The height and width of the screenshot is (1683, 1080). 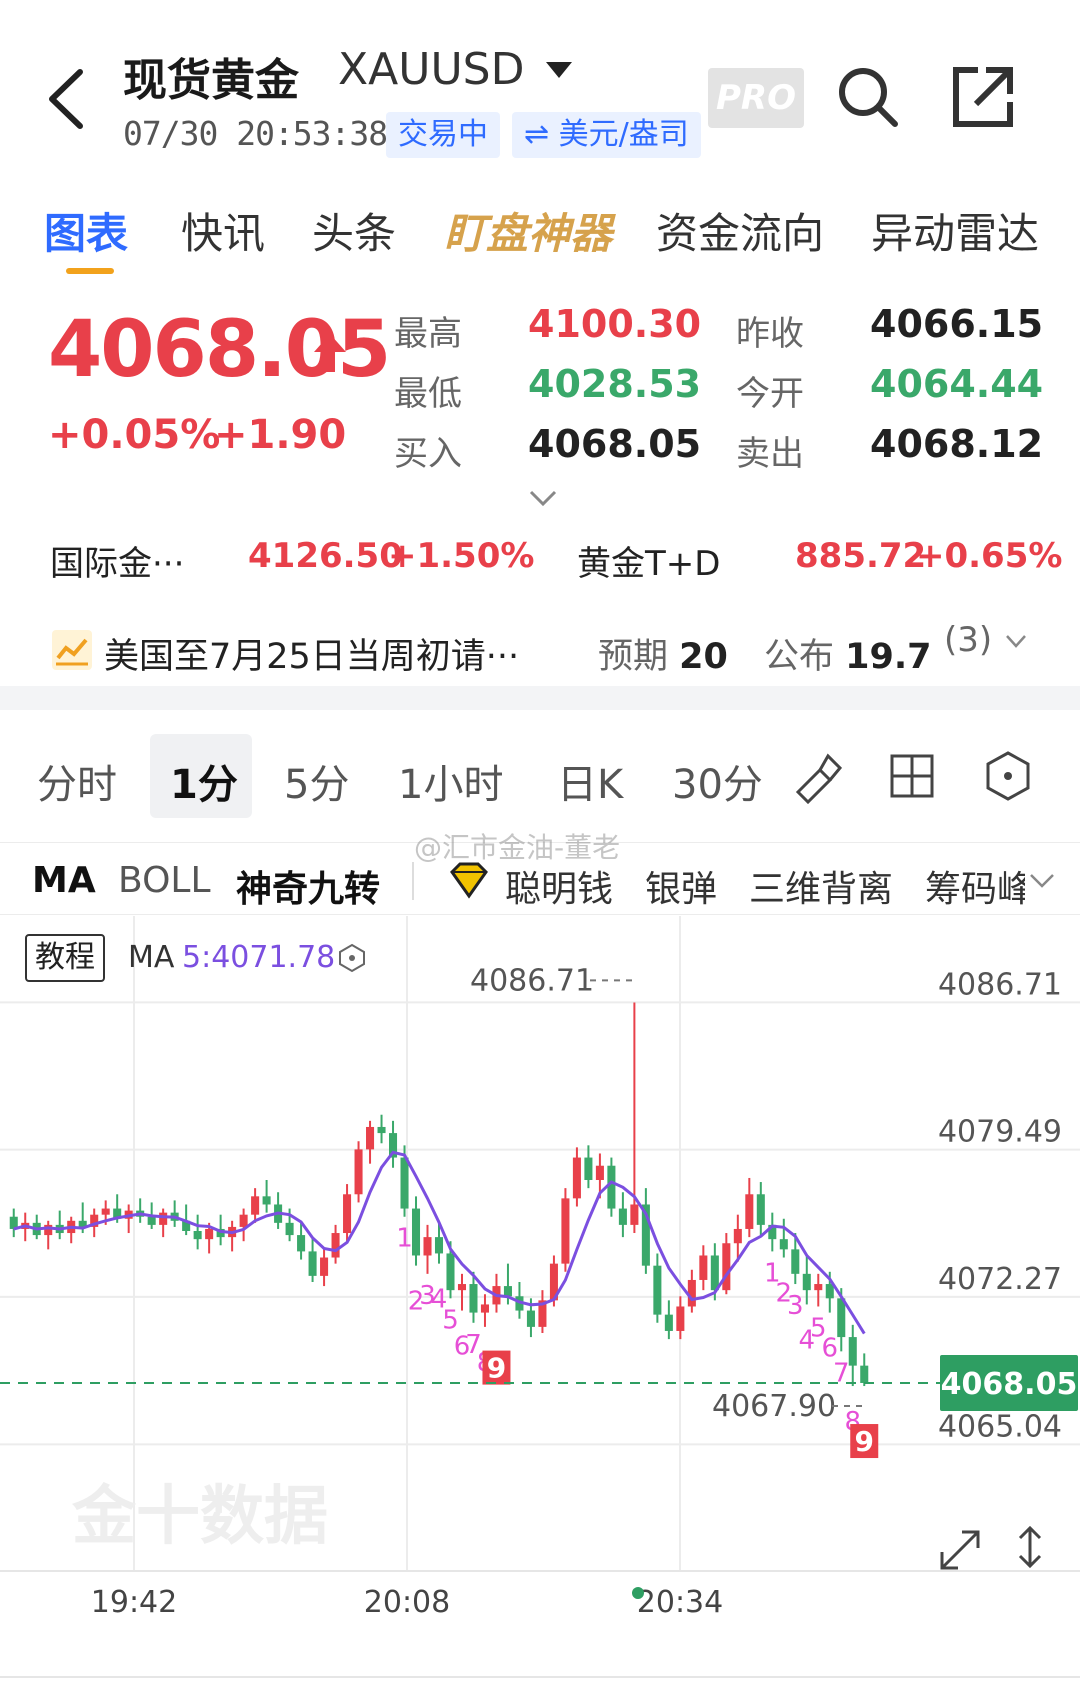 I want to click on indicator-ma: MA, so click(x=64, y=880).